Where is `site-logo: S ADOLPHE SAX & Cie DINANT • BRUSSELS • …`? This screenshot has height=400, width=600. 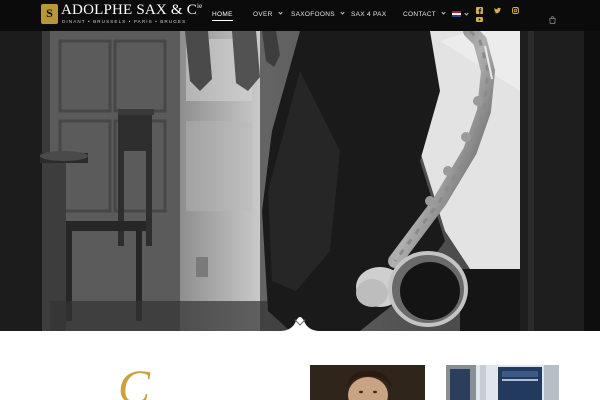
site-logo: S ADOLPHE SAX & Cie DINANT • BRUSSELS • … is located at coordinates (122, 14).